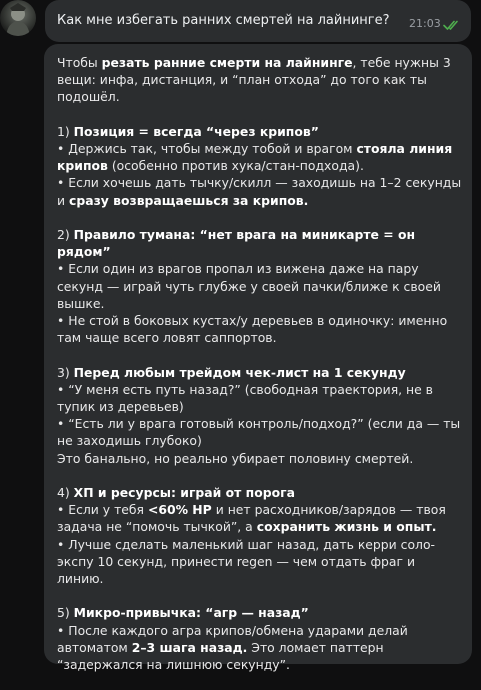 The width and height of the screenshot is (481, 690). Describe the element at coordinates (425, 23) in the screenshot. I see `message-timestamp: 21:03` at that location.